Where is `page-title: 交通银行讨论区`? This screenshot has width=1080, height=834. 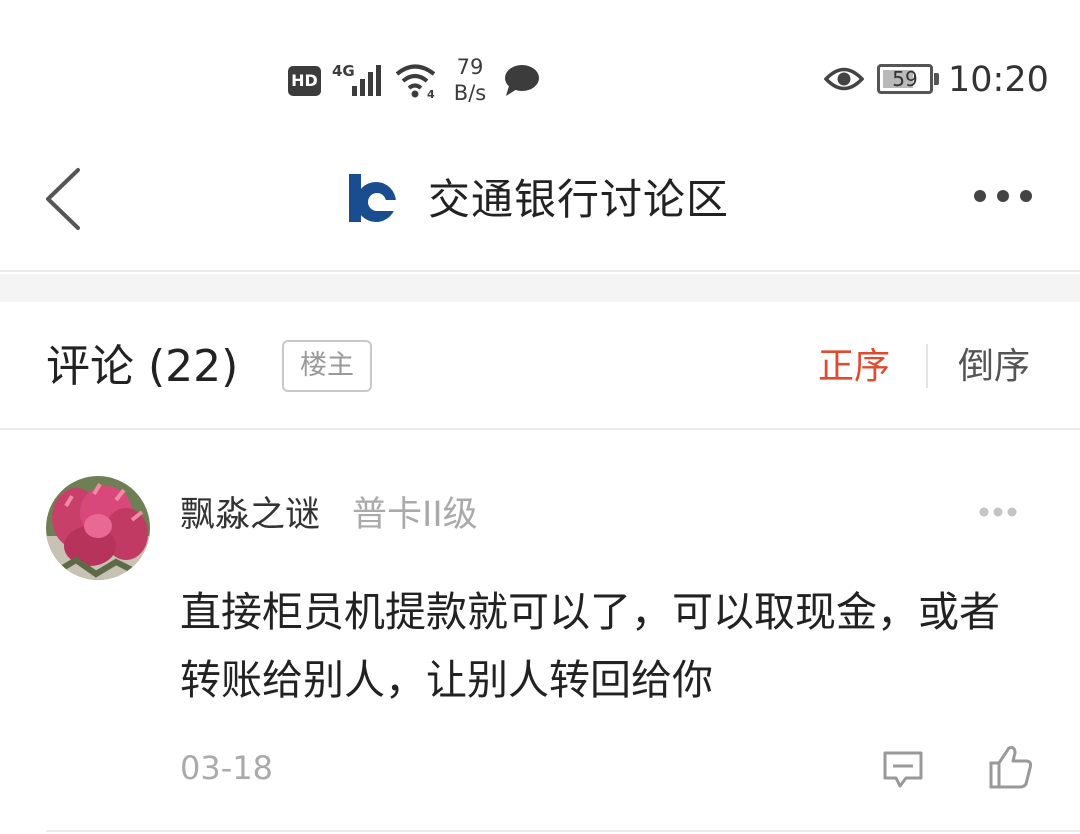 page-title: 交通银行讨论区 is located at coordinates (579, 199).